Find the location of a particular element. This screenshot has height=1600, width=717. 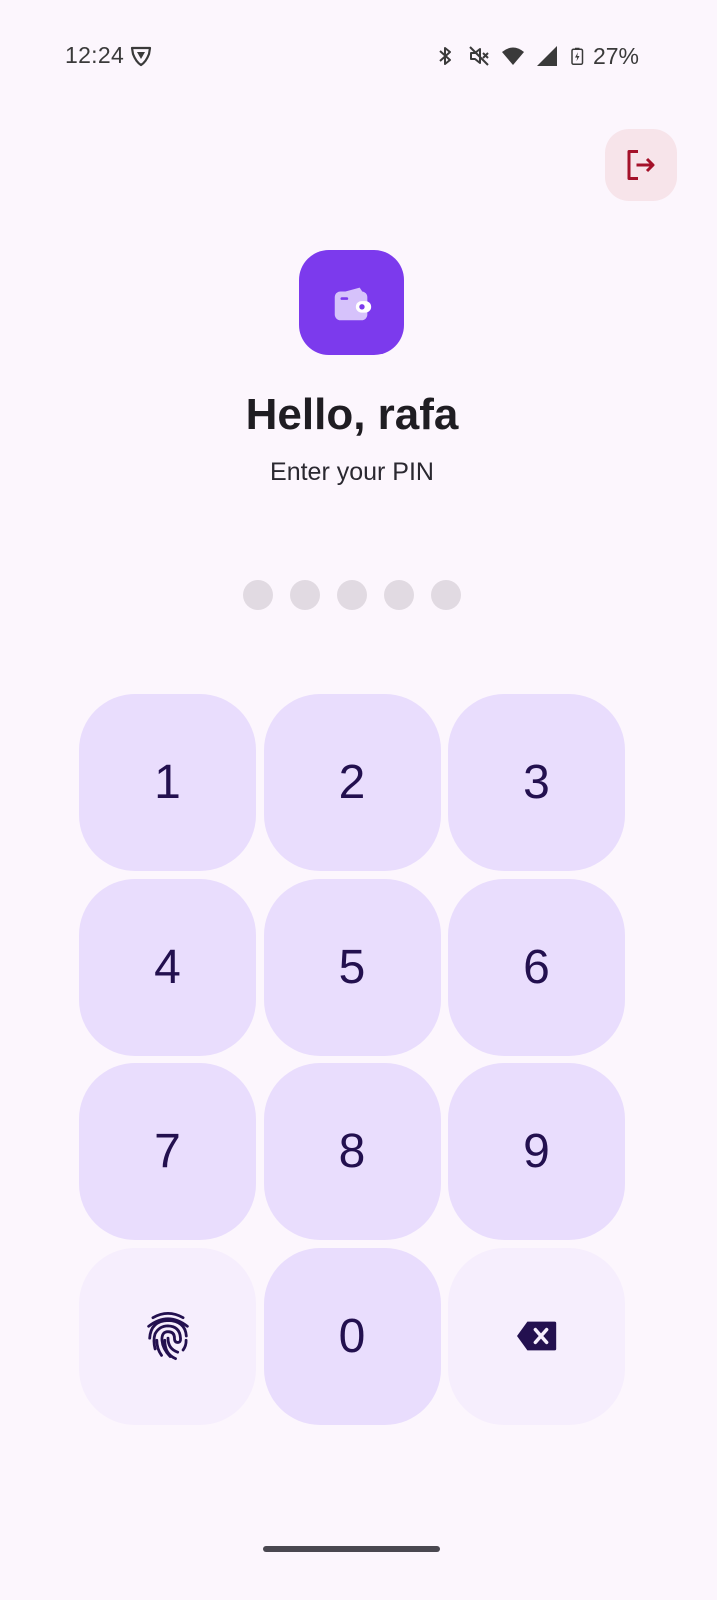

key-1: 1 is located at coordinates (167, 782).